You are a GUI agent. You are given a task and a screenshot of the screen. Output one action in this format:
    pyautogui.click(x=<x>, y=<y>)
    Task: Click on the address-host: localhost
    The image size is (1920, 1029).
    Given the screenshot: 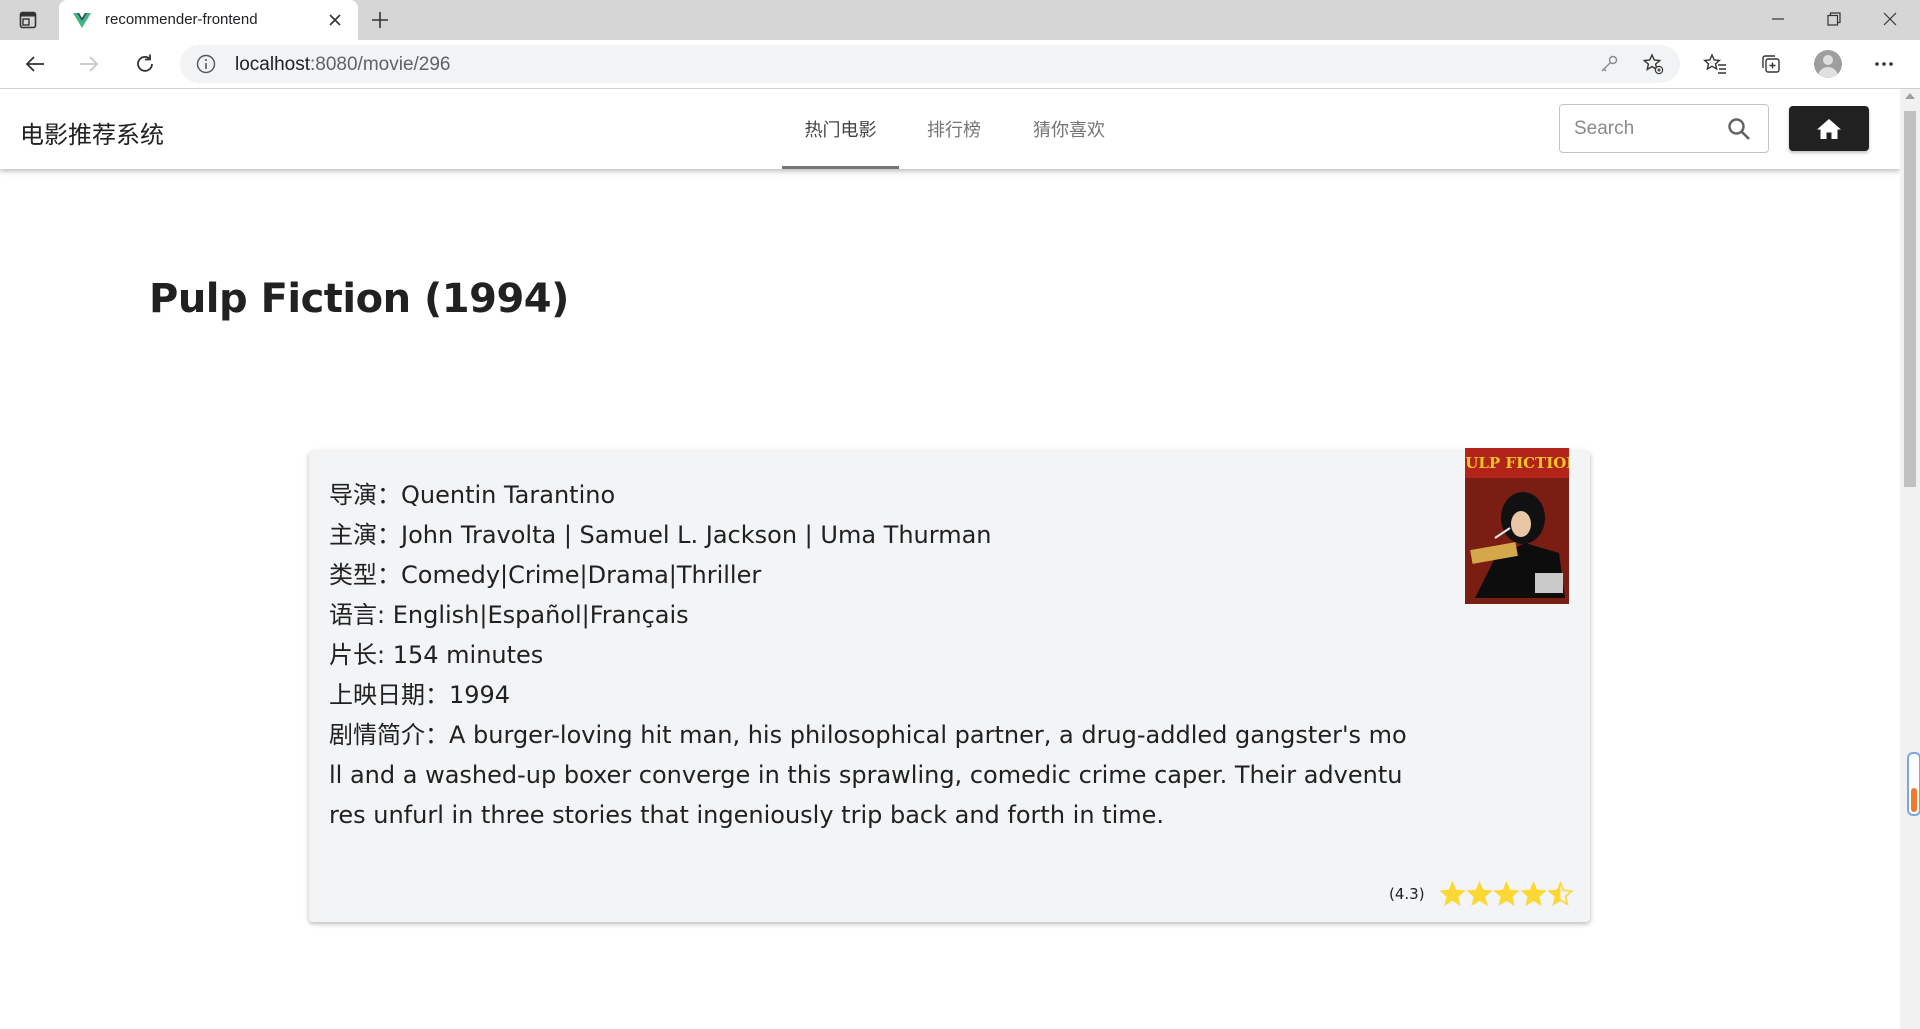 What is the action you would take?
    pyautogui.click(x=272, y=64)
    